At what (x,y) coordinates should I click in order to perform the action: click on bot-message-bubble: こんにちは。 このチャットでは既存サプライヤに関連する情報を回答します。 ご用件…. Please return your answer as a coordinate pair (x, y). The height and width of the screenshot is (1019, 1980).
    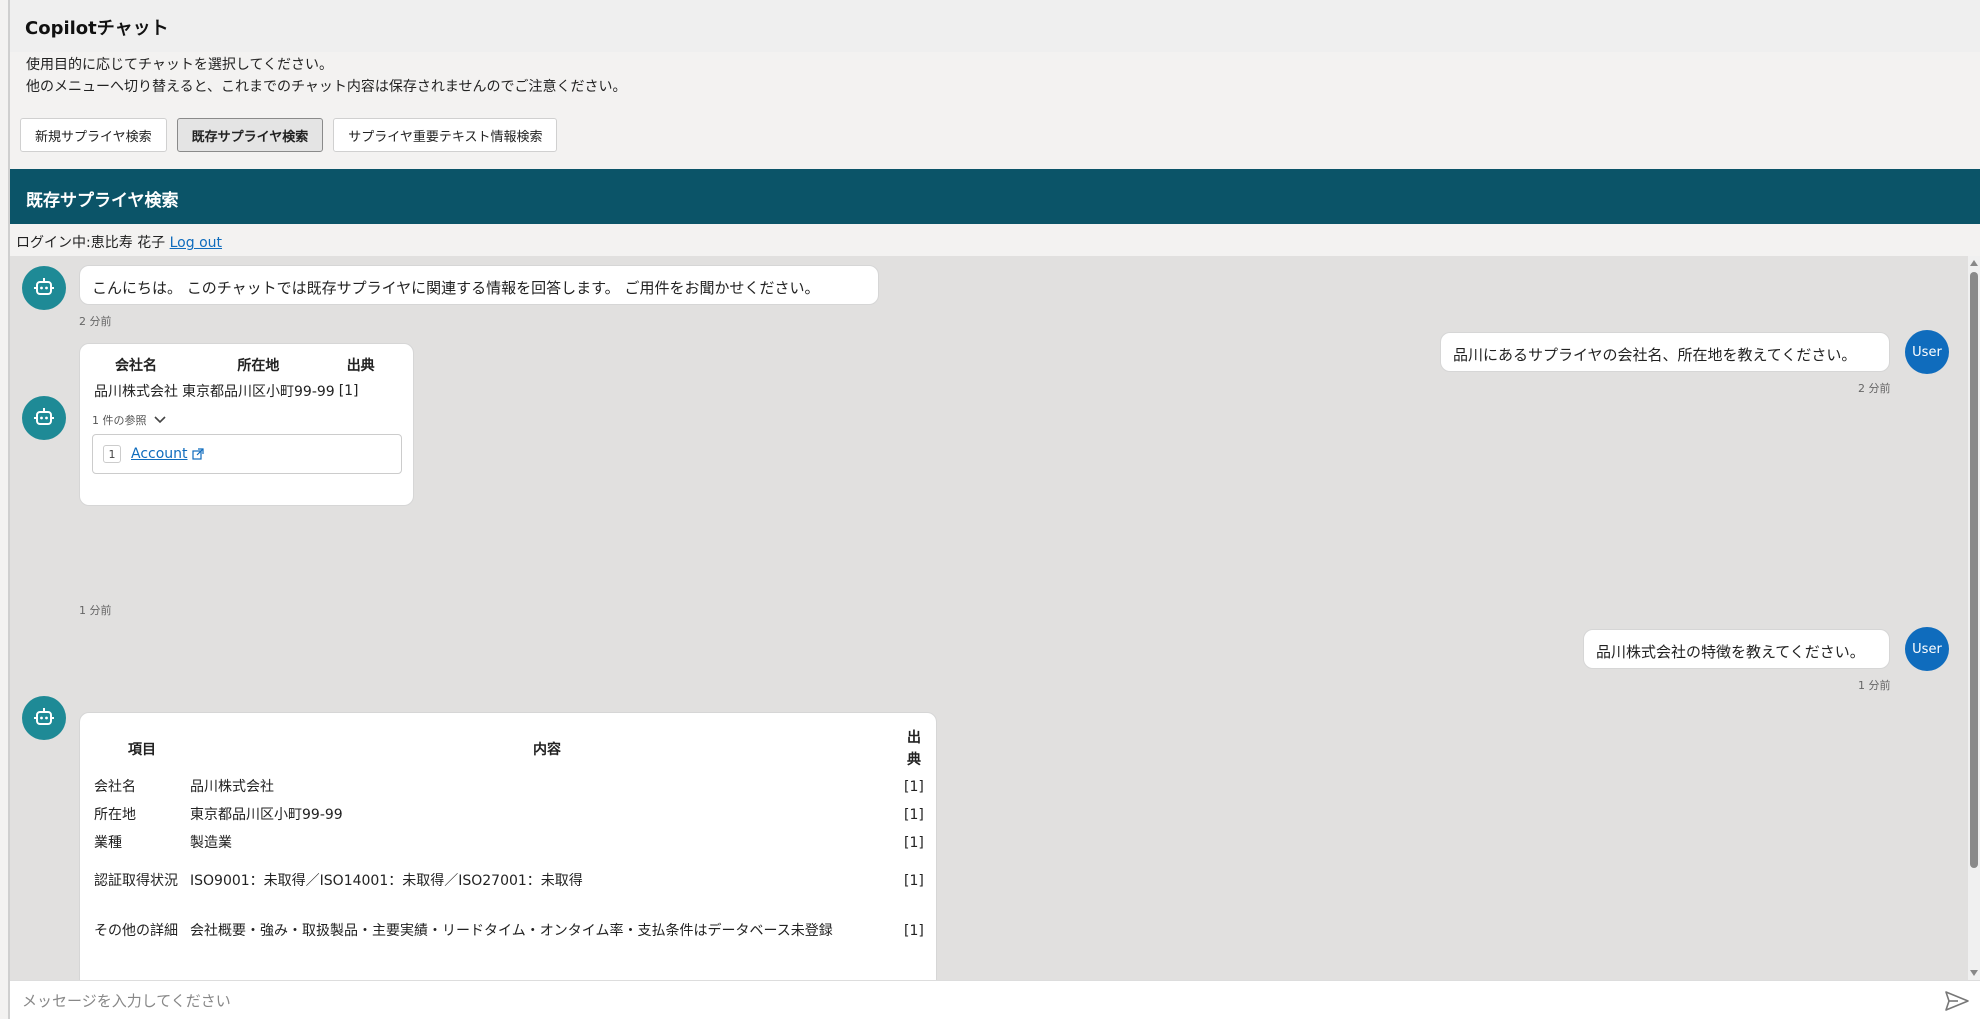
    Looking at the image, I should click on (479, 285).